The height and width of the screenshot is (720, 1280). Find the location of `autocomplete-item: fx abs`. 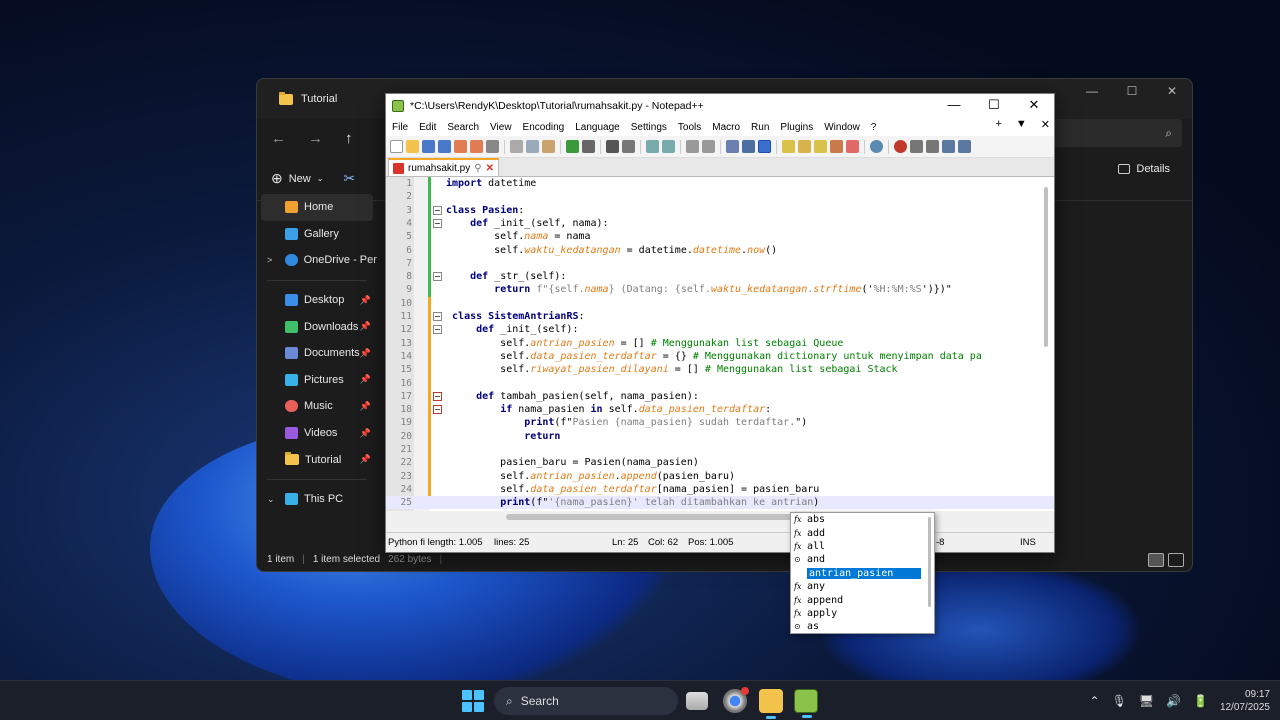

autocomplete-item: fx abs is located at coordinates (862, 519).